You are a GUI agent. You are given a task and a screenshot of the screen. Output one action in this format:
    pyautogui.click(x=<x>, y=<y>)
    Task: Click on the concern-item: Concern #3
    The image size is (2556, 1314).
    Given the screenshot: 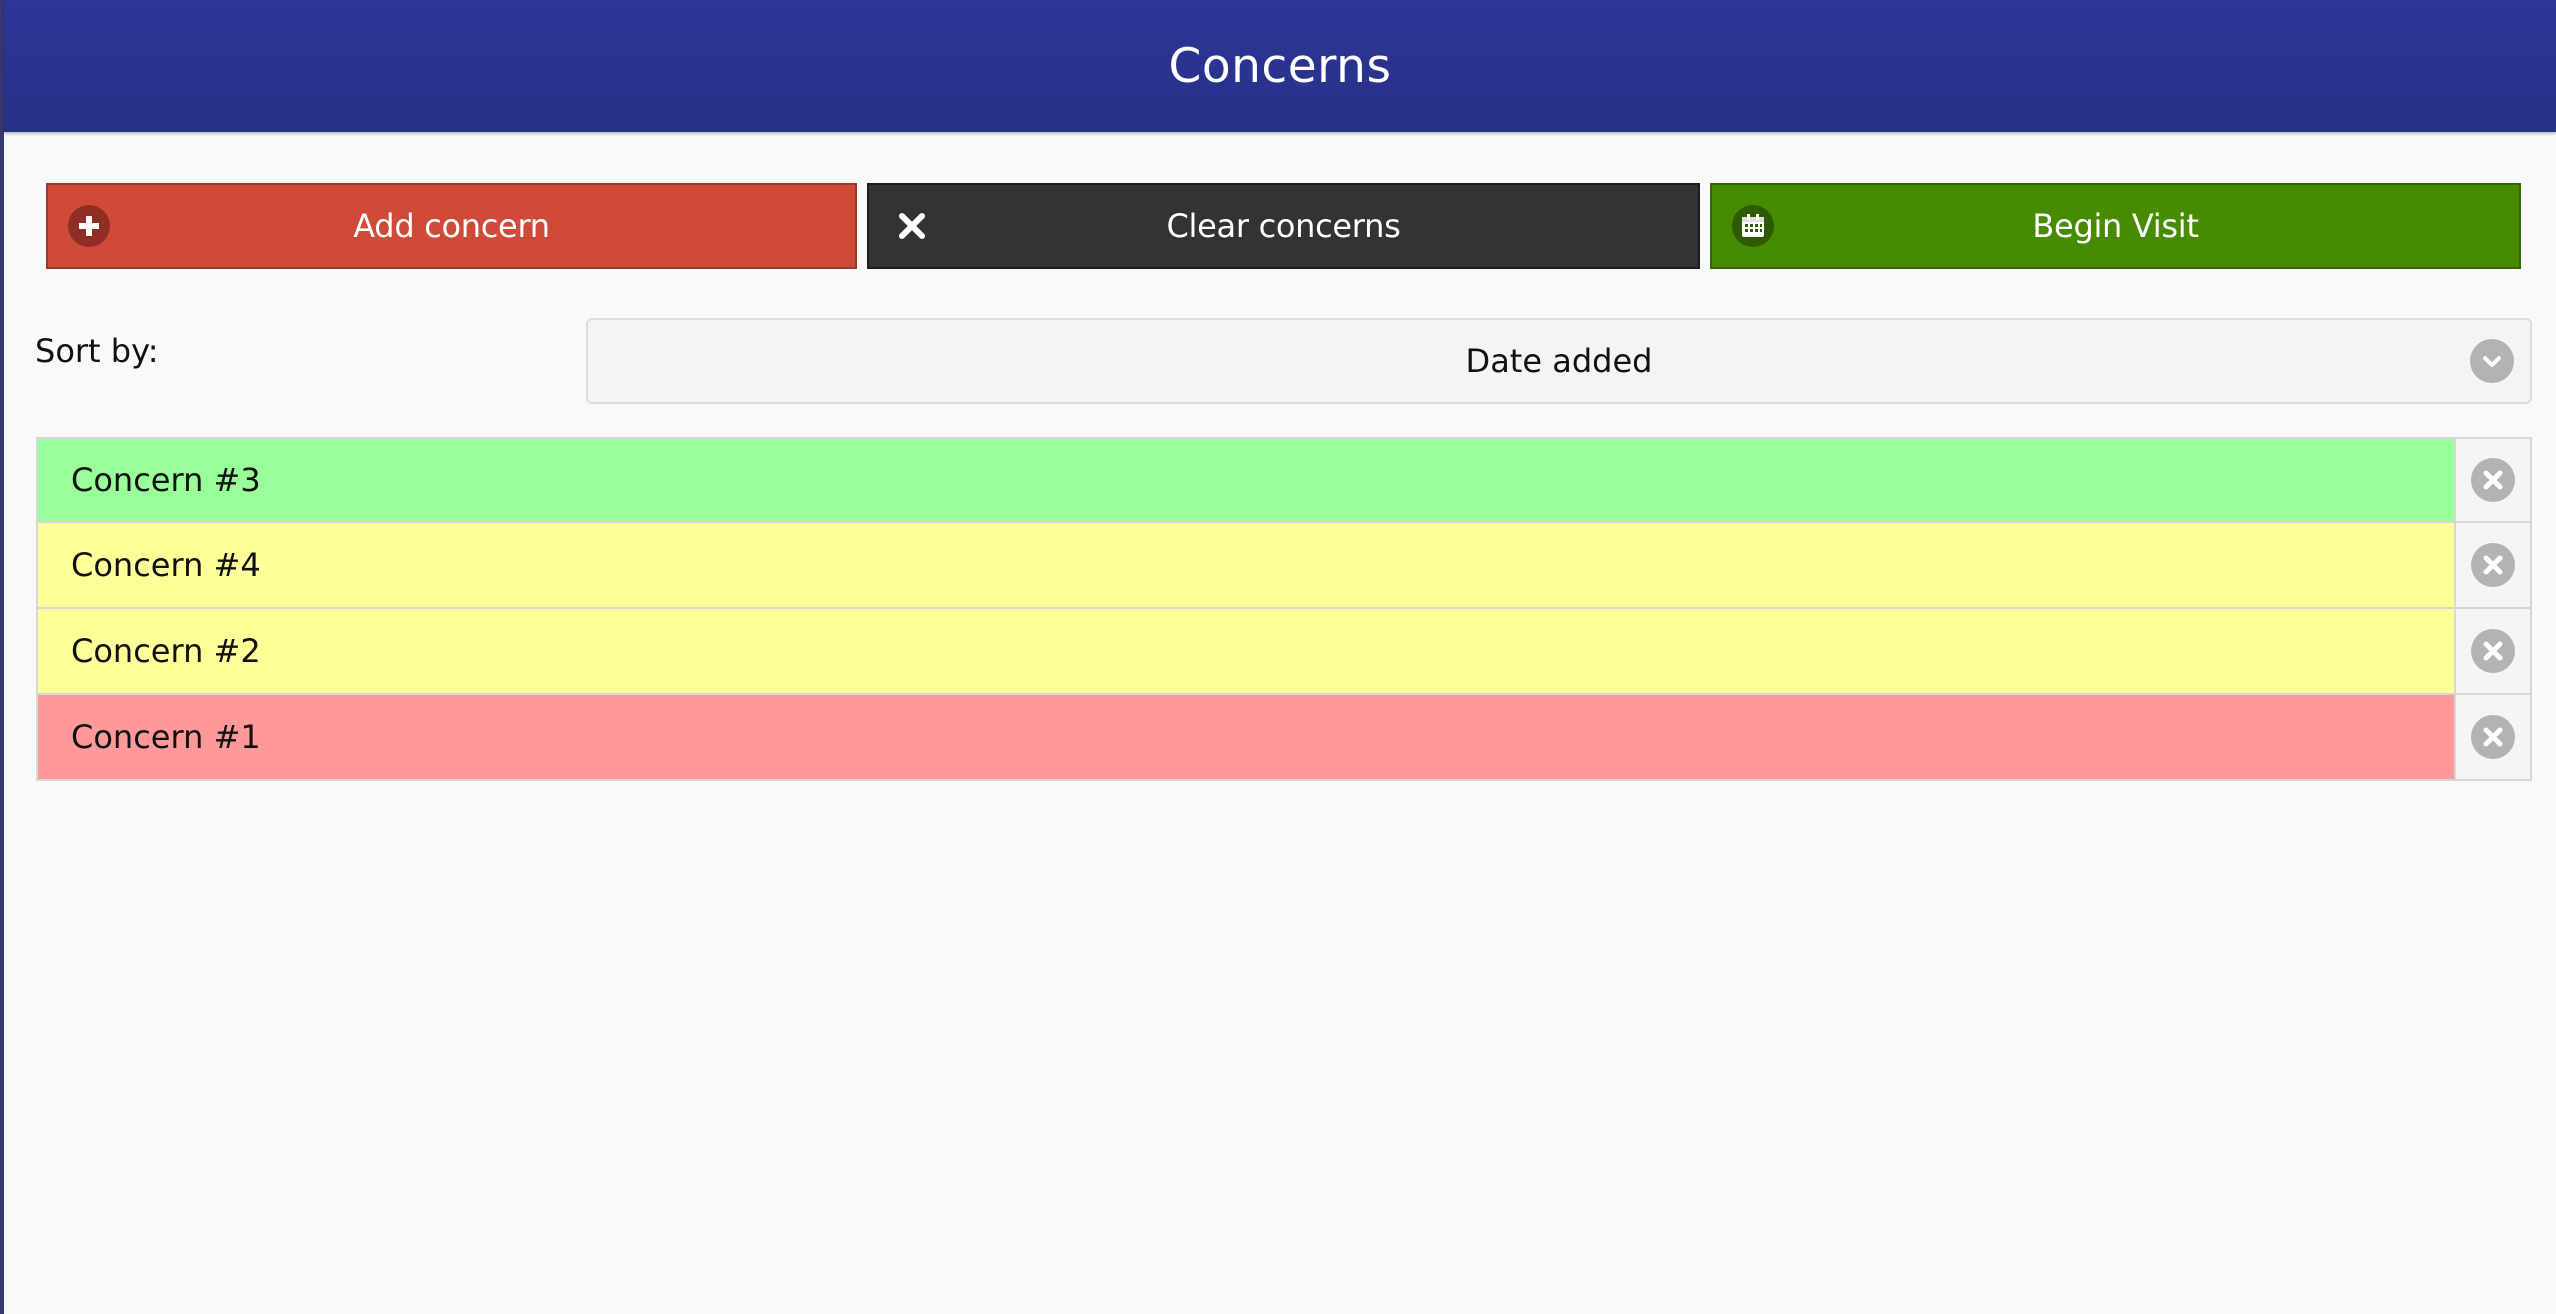 What is the action you would take?
    pyautogui.click(x=1245, y=480)
    